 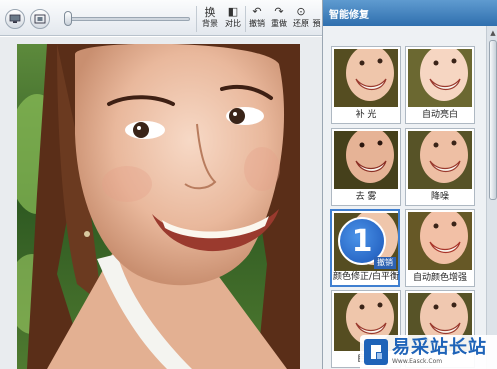 What do you see at coordinates (439, 115) in the screenshot?
I see `effect-label: 自动亮白` at bounding box center [439, 115].